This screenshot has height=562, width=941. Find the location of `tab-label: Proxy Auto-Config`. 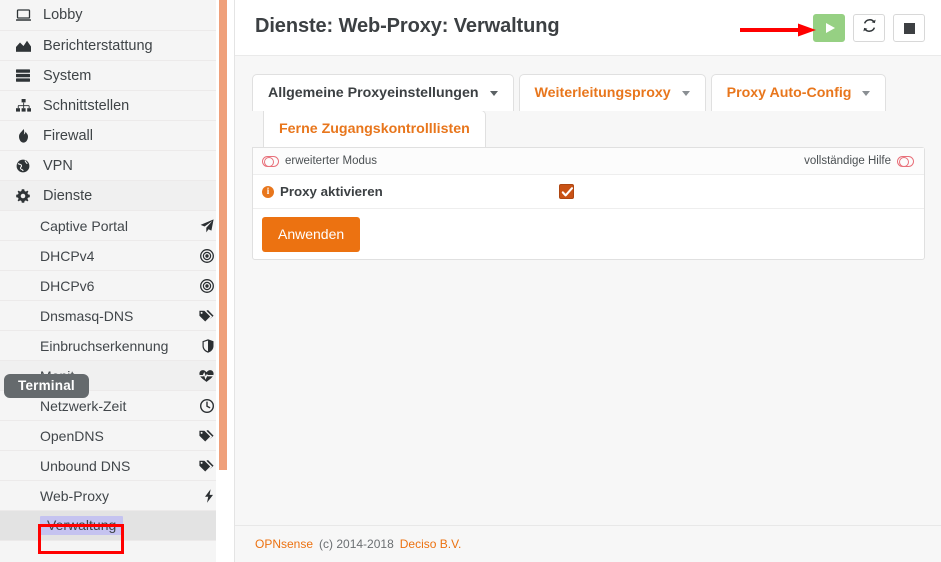

tab-label: Proxy Auto-Config is located at coordinates (789, 93).